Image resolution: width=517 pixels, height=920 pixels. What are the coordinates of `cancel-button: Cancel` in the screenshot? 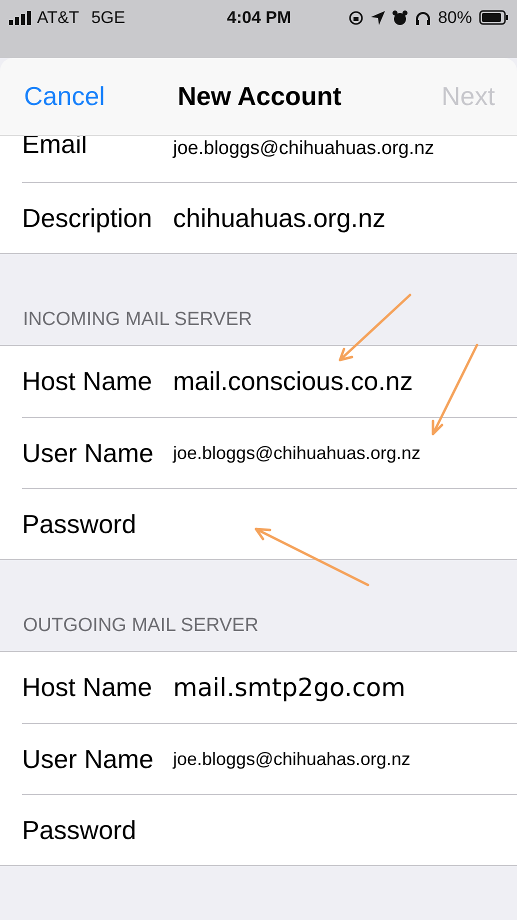 It's located at (64, 96).